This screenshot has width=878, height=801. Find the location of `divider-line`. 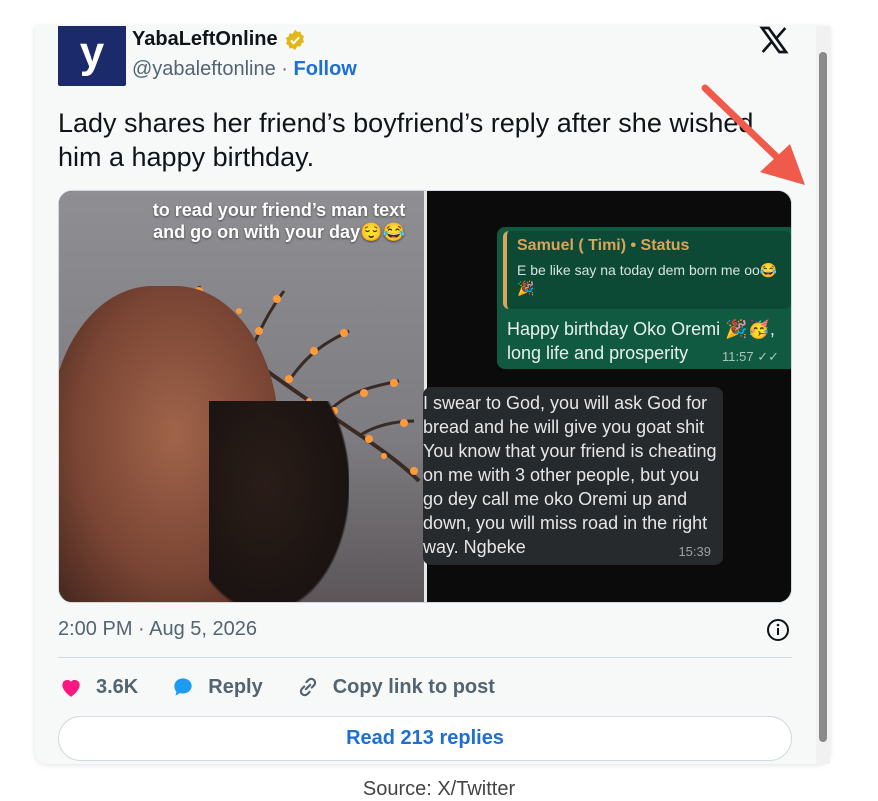

divider-line is located at coordinates (425, 657).